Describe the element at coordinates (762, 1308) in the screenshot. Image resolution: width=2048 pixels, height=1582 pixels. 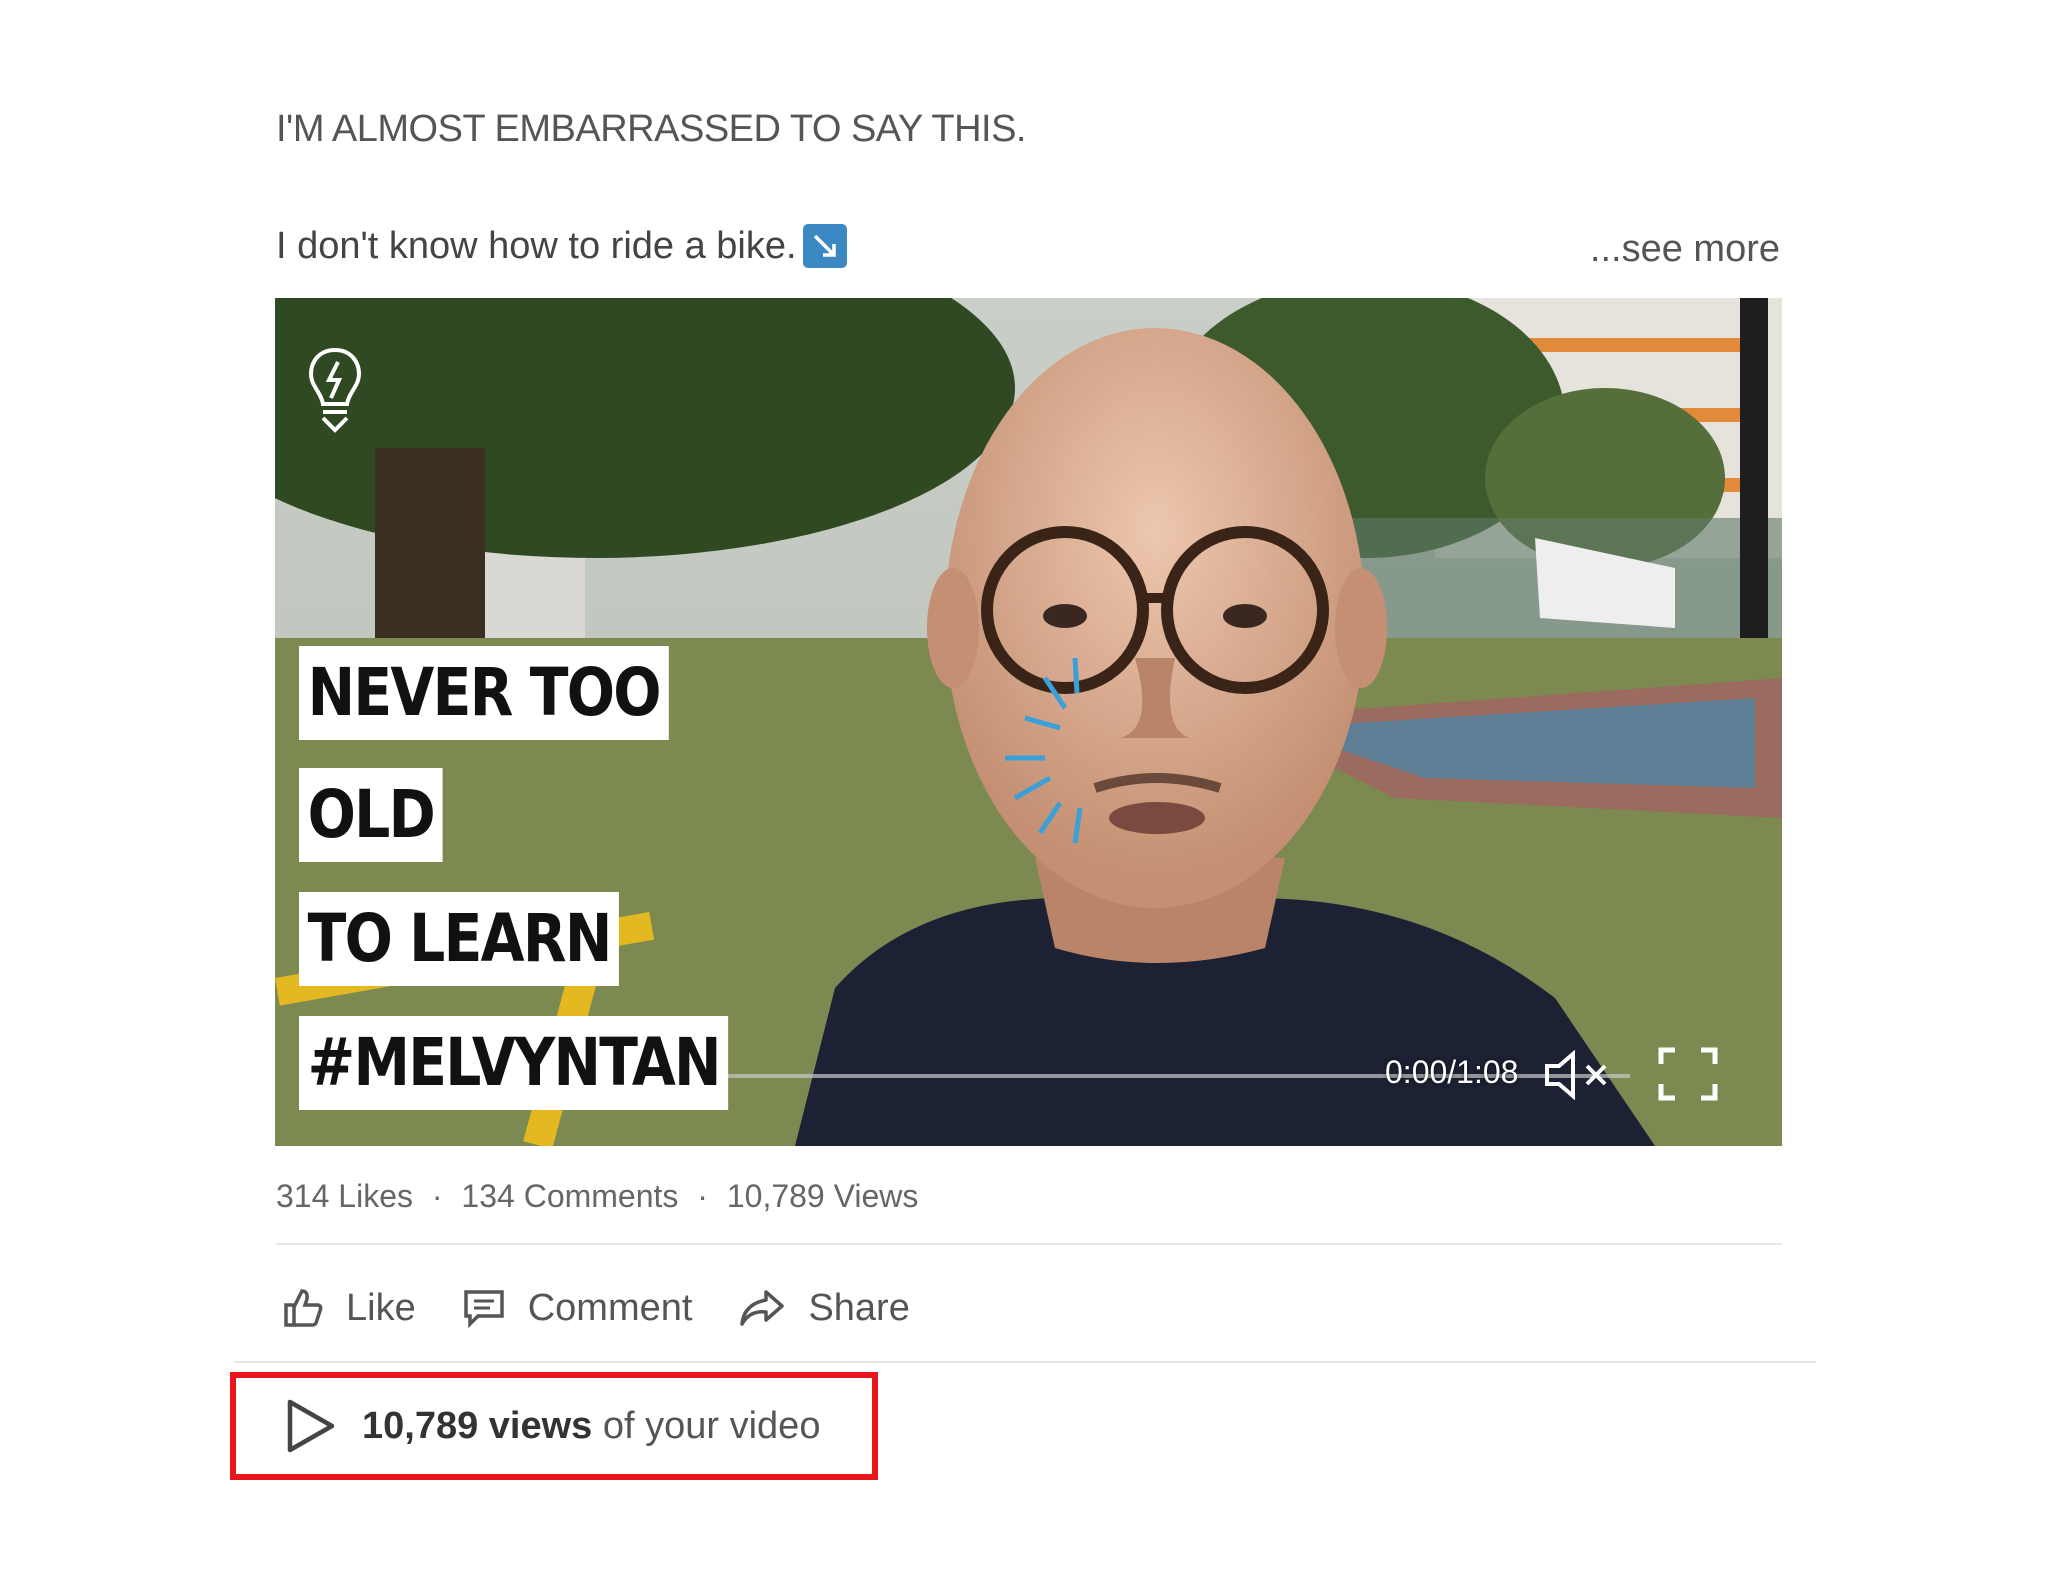
I see `share-arrow-icon` at that location.